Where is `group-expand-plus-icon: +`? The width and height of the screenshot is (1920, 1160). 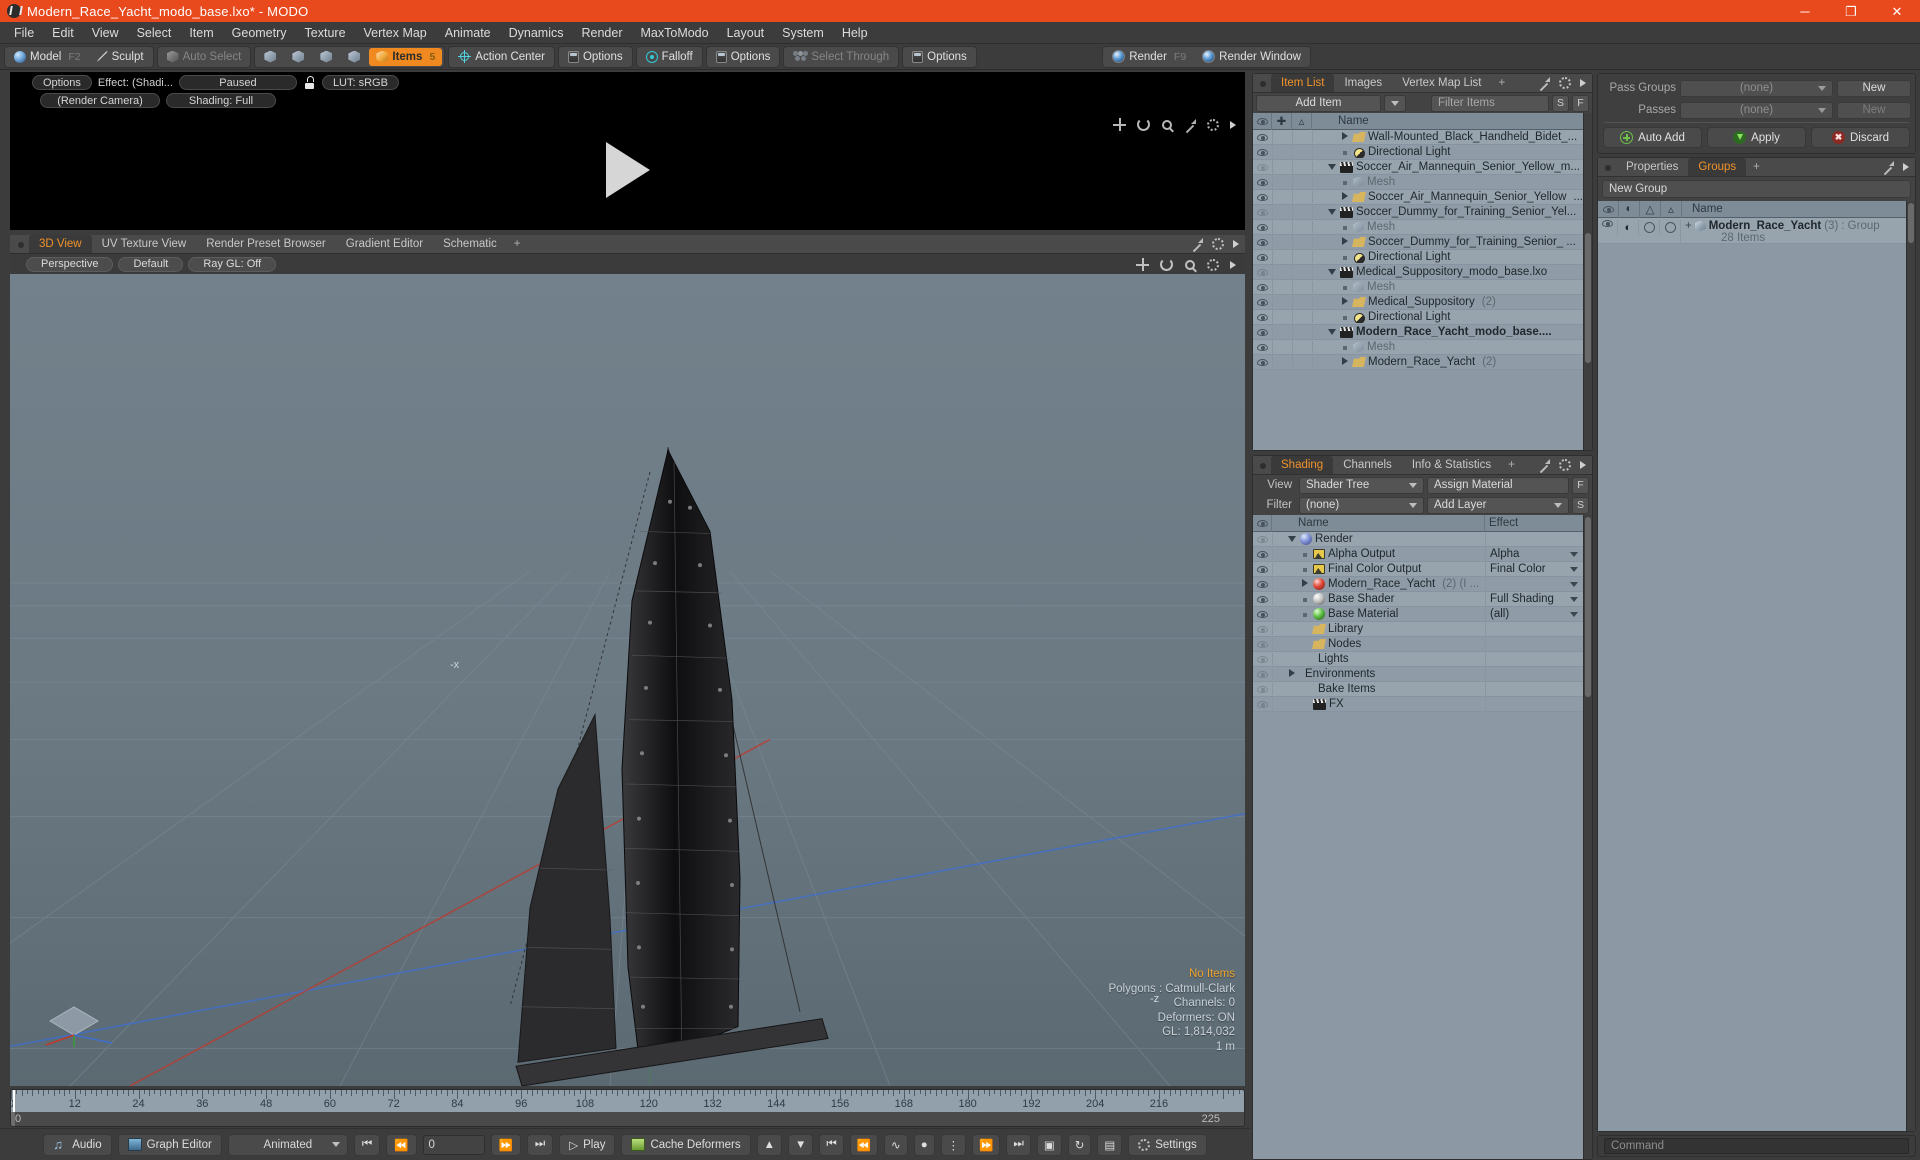
group-expand-plus-icon: + is located at coordinates (1688, 226).